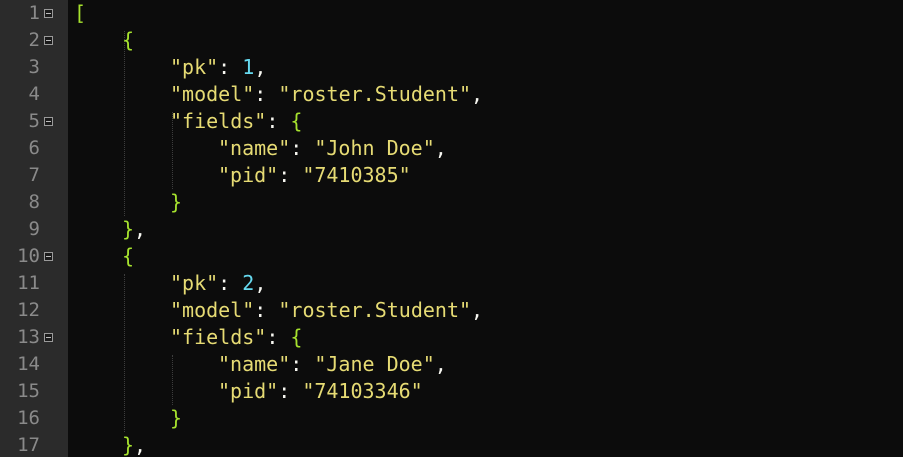 The image size is (903, 457). What do you see at coordinates (28, 418) in the screenshot?
I see `line-number: 16` at bounding box center [28, 418].